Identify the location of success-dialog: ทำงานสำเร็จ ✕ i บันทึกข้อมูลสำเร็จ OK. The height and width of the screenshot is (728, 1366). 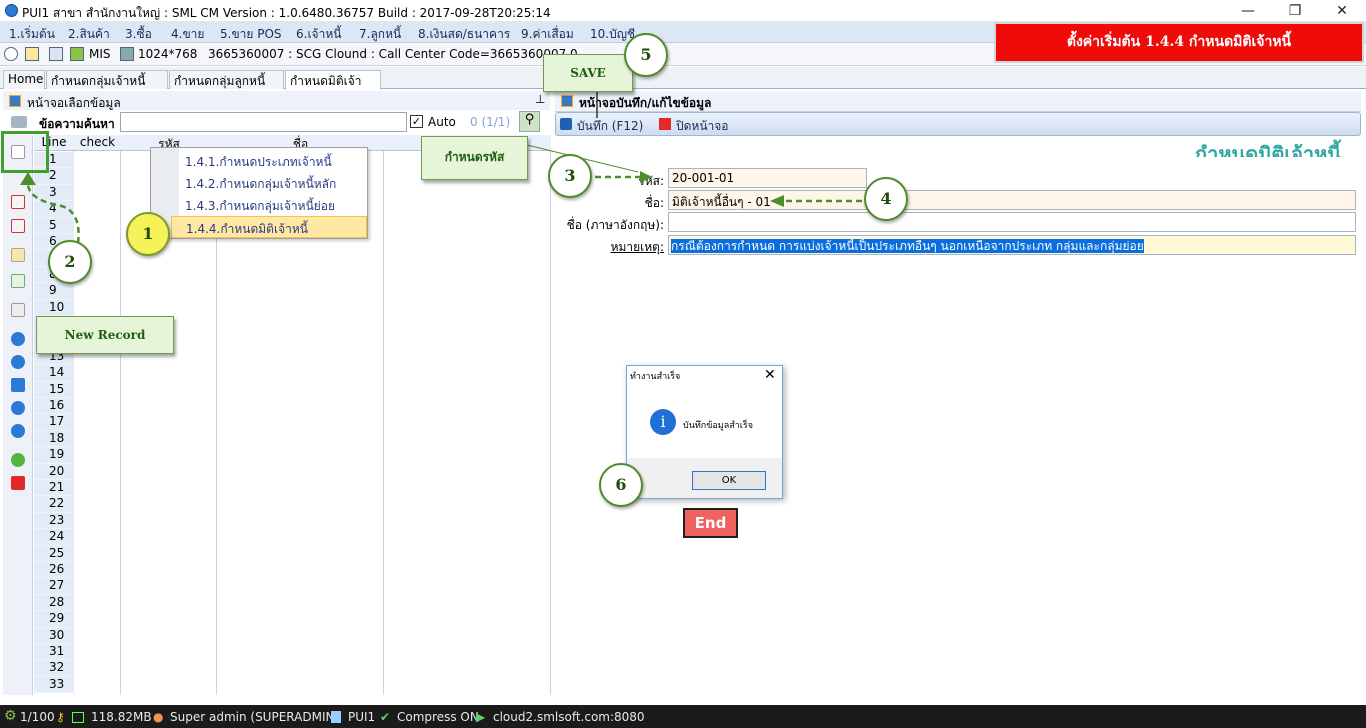
(704, 432).